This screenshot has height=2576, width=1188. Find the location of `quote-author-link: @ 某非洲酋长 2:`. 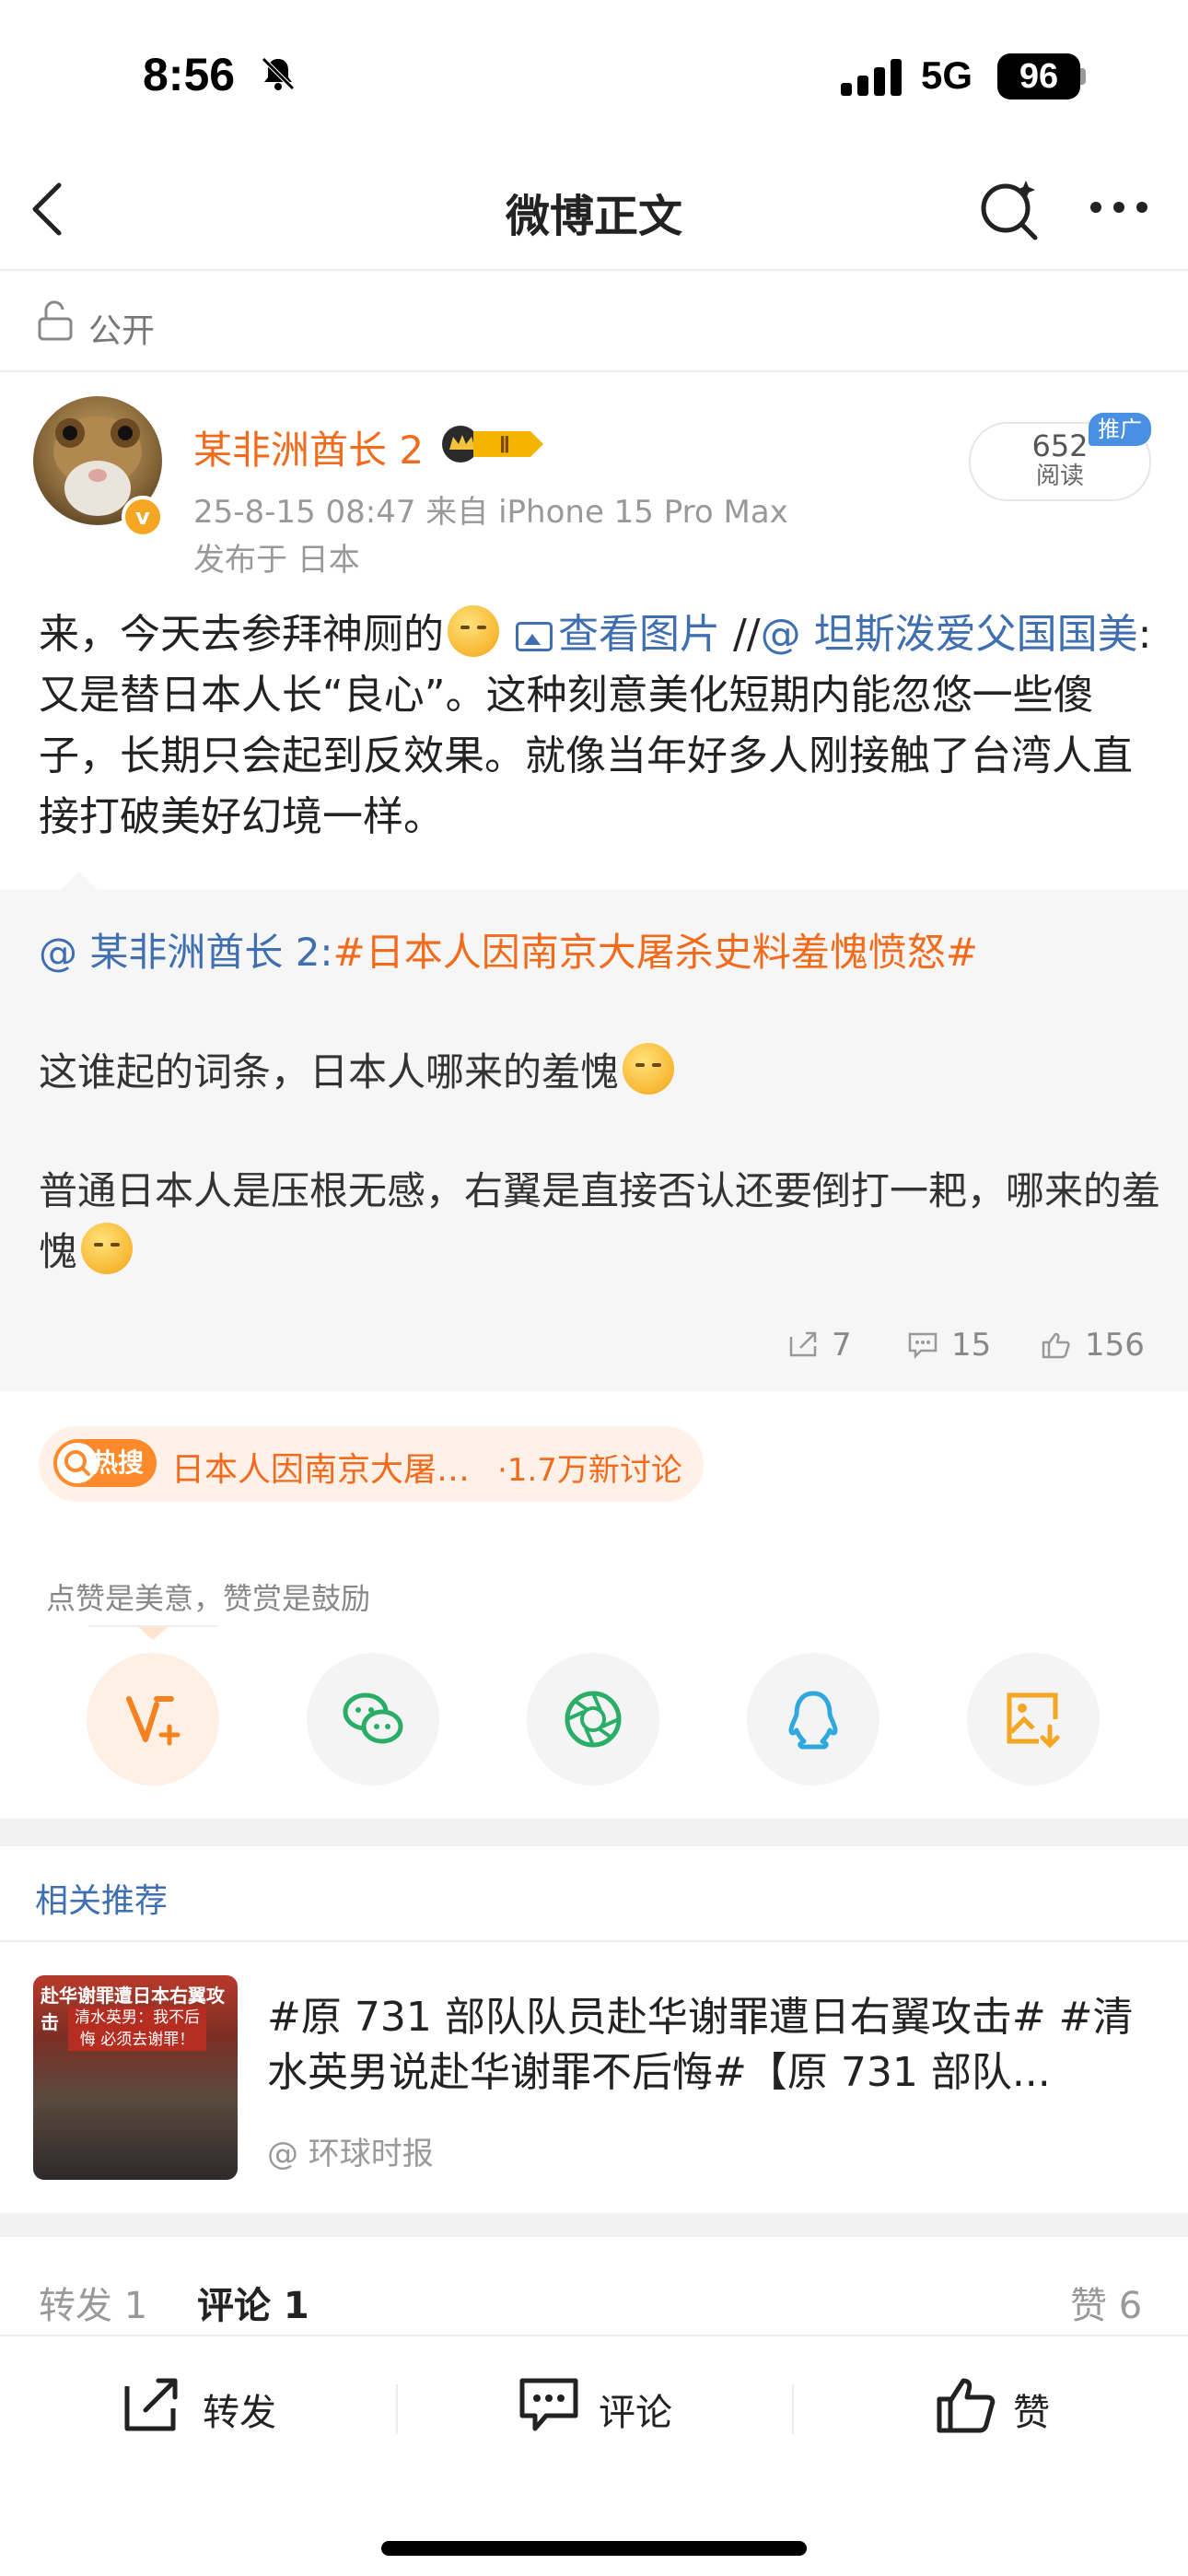

quote-author-link: @ 某非洲酋长 2: is located at coordinates (186, 953).